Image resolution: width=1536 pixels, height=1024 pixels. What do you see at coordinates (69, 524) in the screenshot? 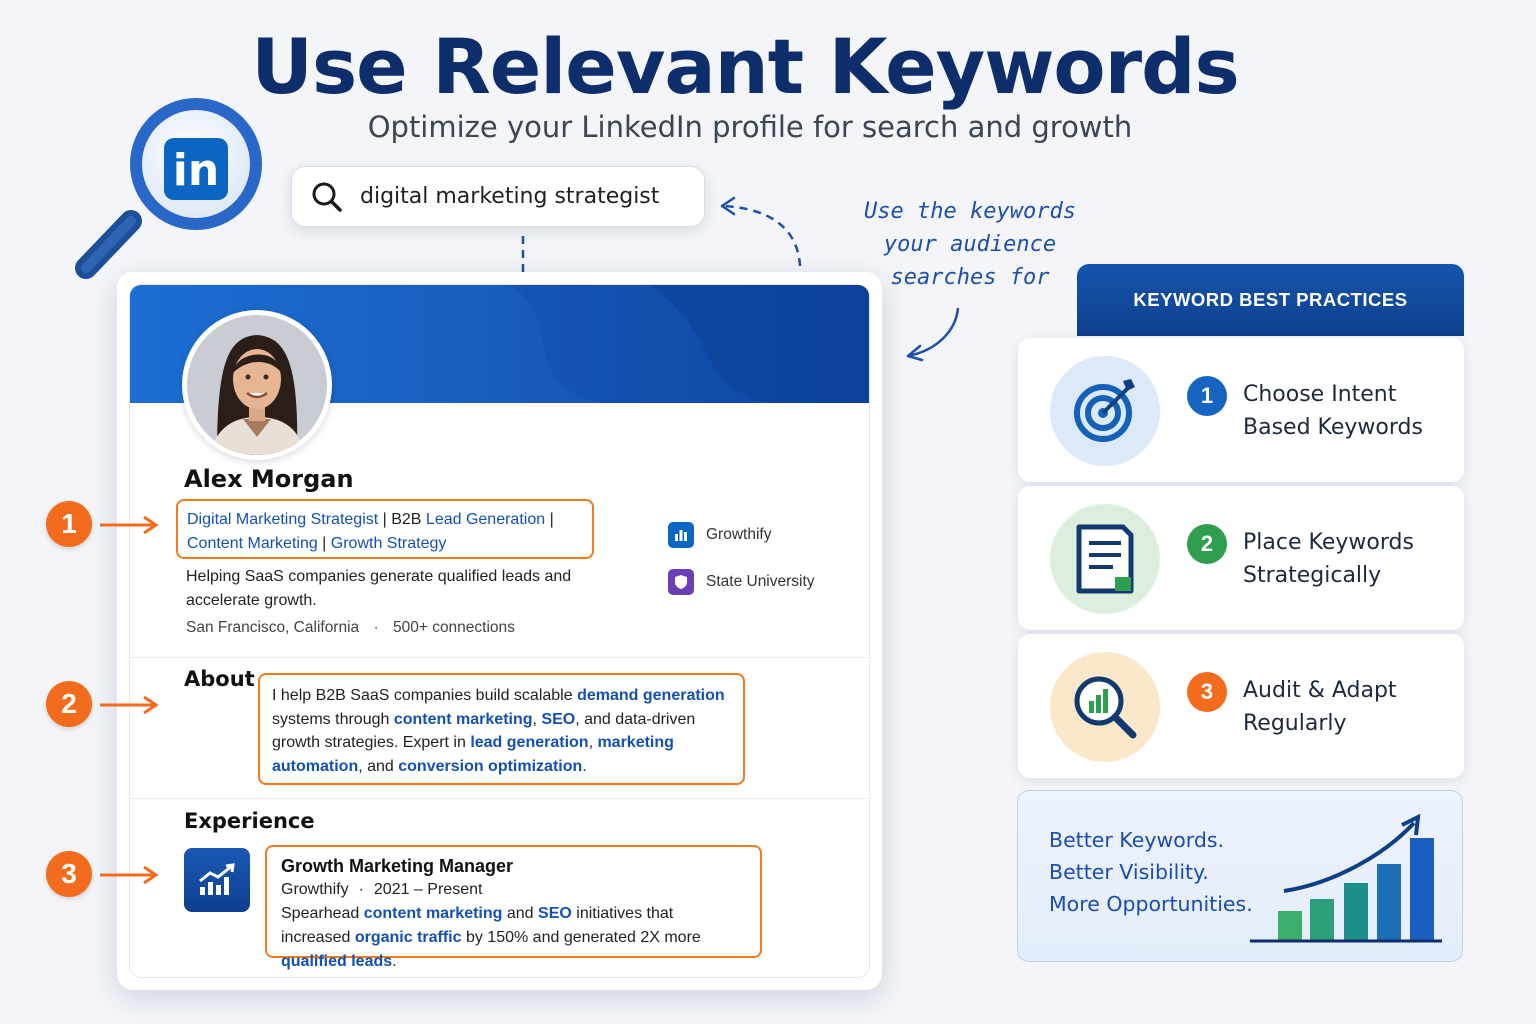
I see `marker-1: 1` at bounding box center [69, 524].